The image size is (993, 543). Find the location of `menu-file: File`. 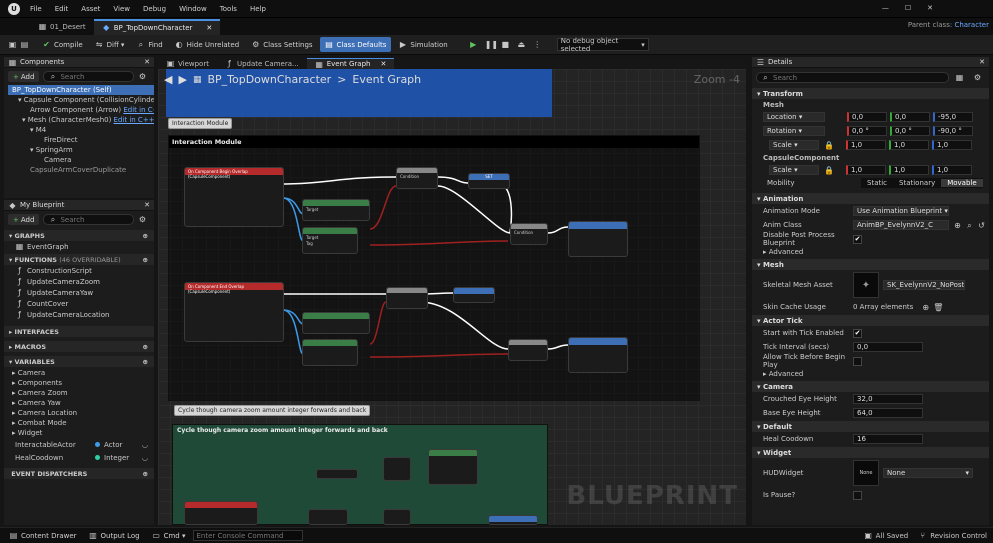

menu-file: File is located at coordinates (36, 9).